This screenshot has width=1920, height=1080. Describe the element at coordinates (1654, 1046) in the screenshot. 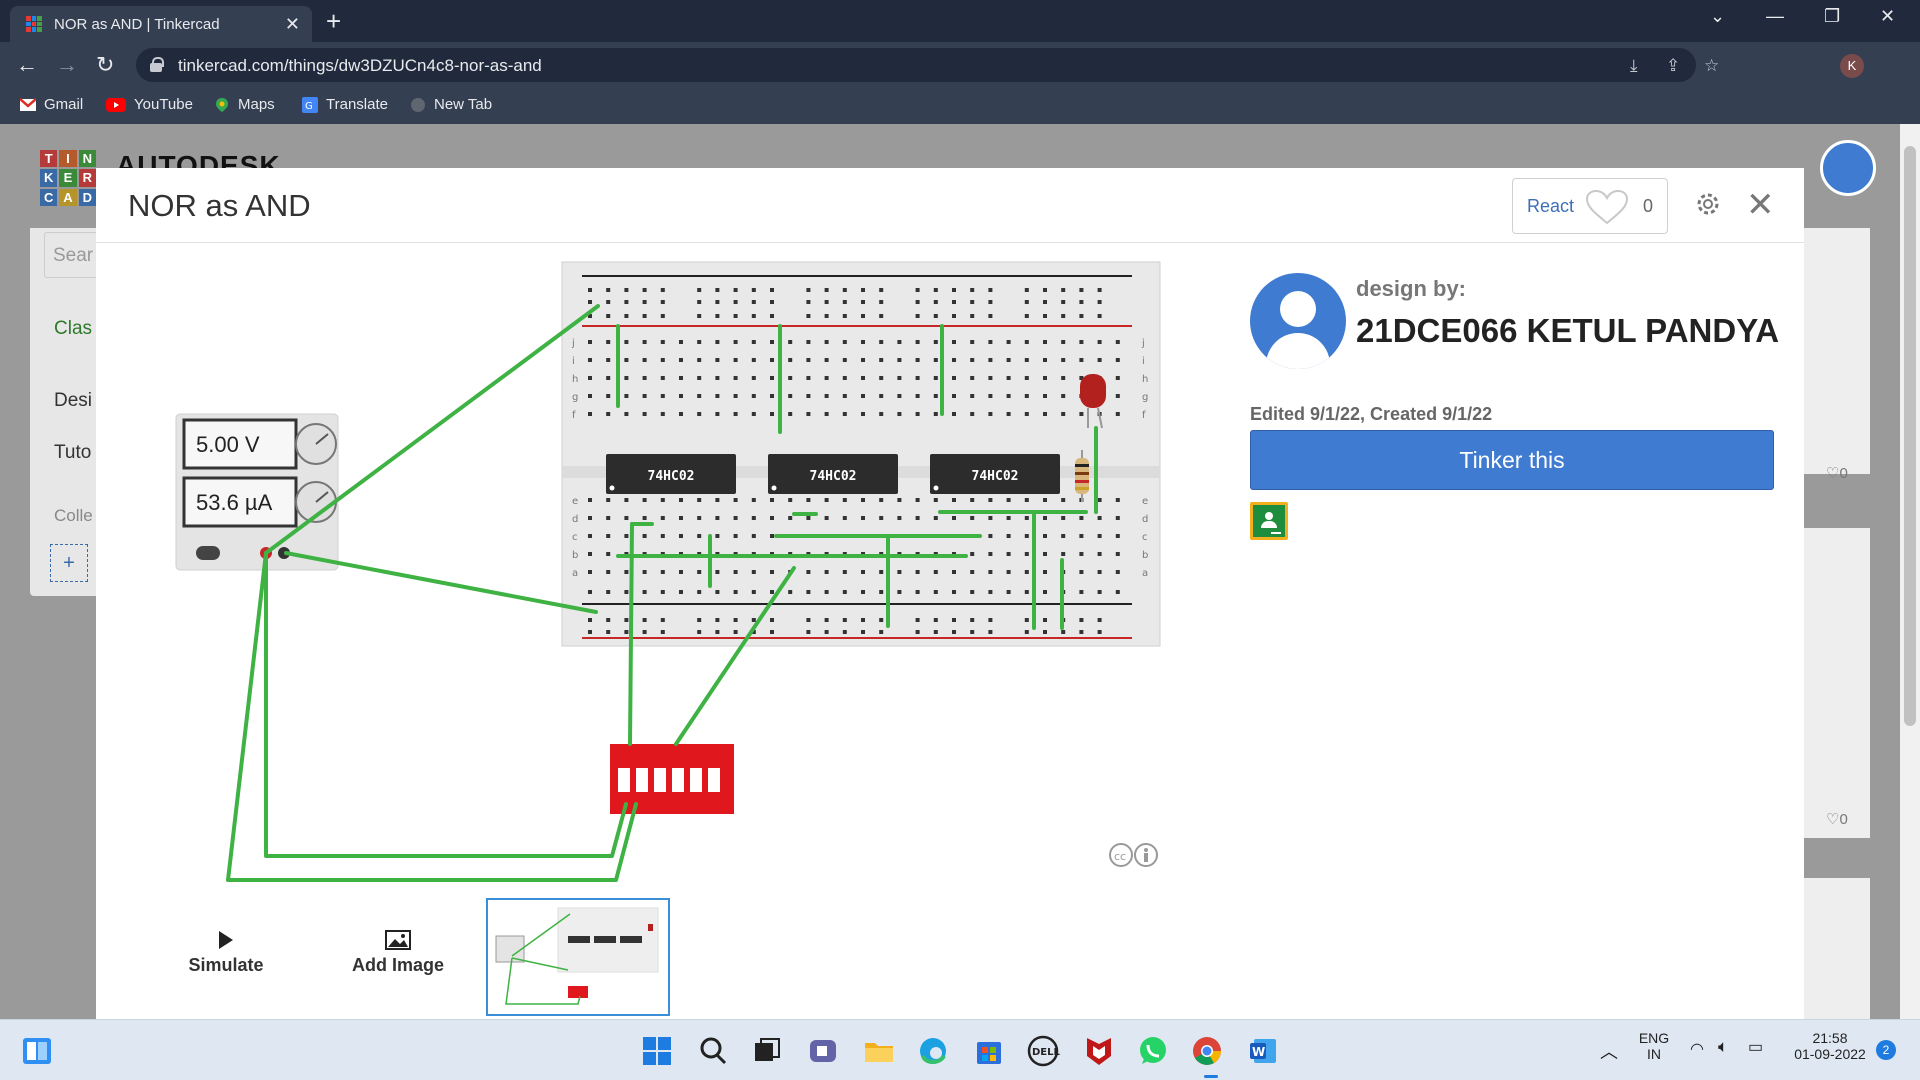

I see `language-indicator: ENG IN` at that location.